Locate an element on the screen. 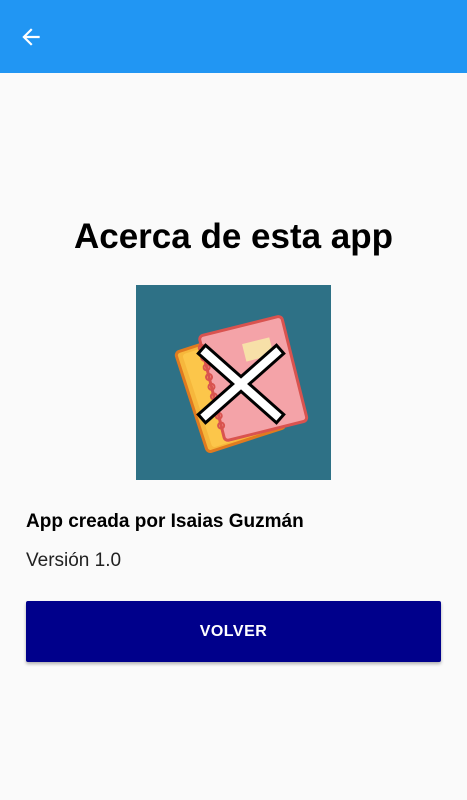 This screenshot has height=800, width=467. back-button is located at coordinates (31, 37).